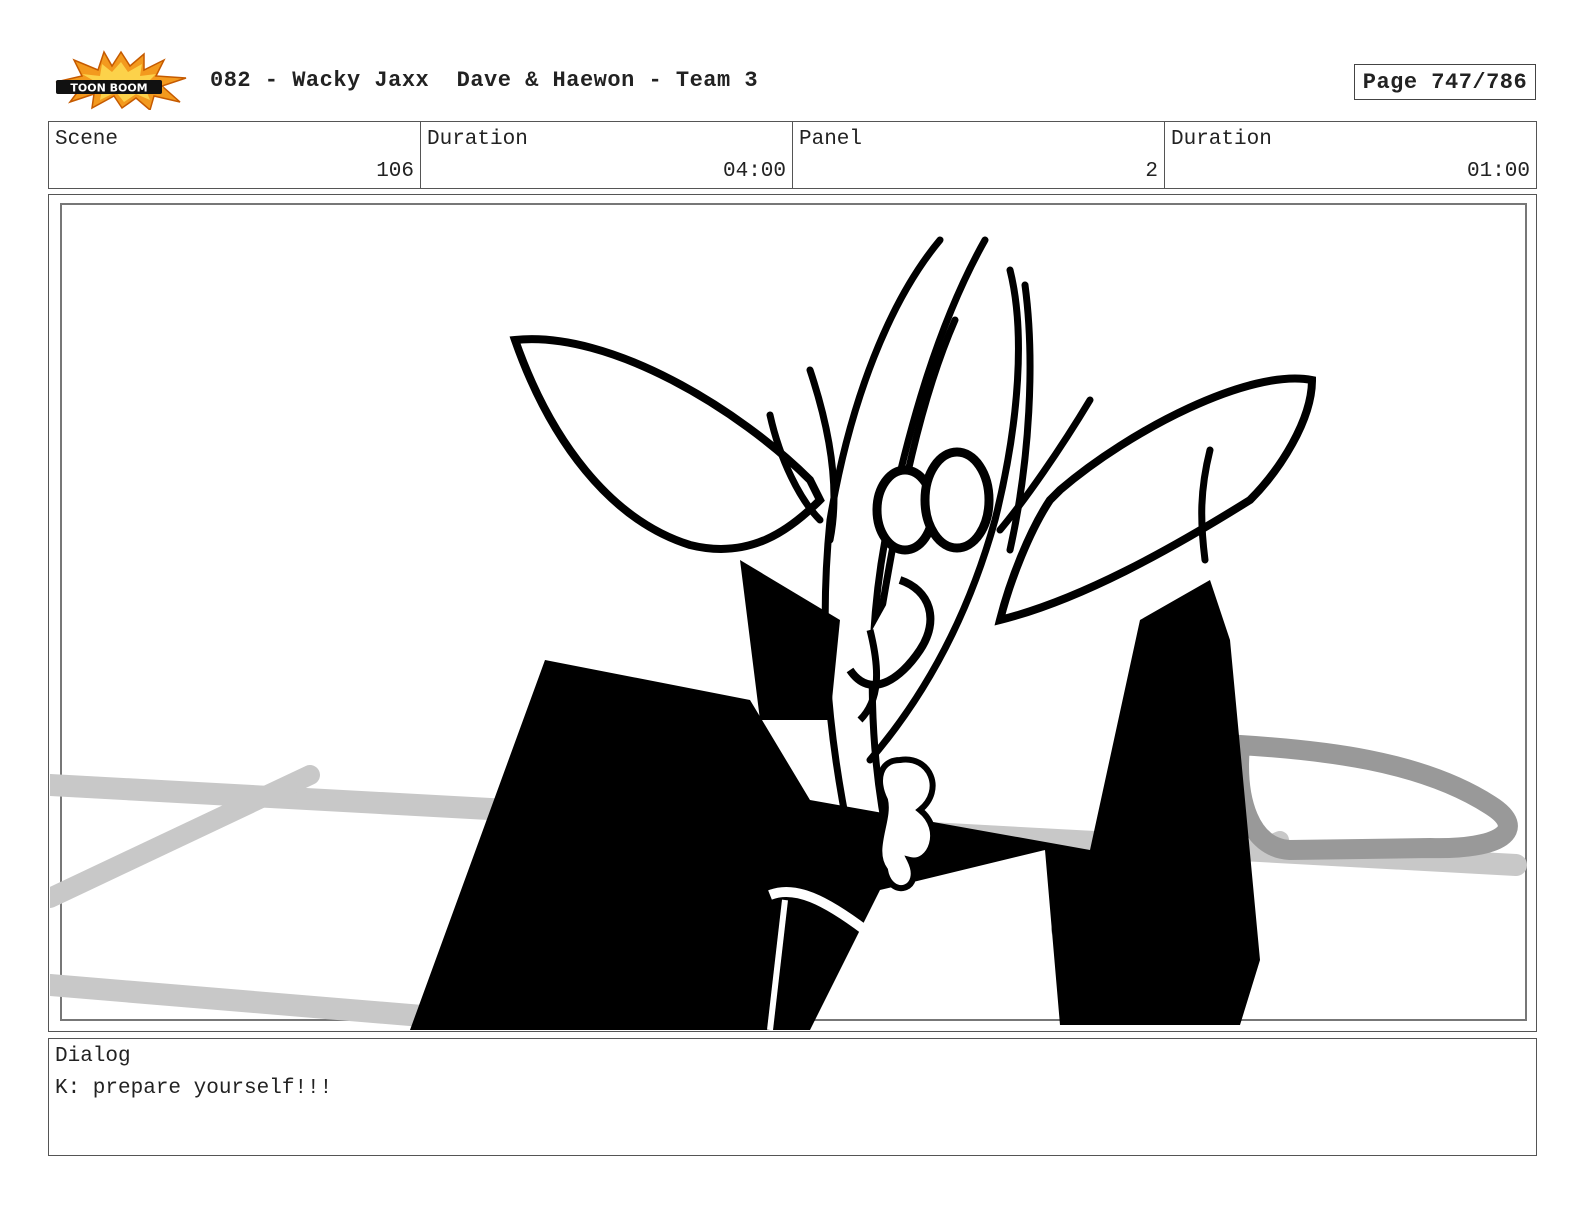 This screenshot has height=1225, width=1582. What do you see at coordinates (831, 139) in the screenshot?
I see `panel-label: Panel` at bounding box center [831, 139].